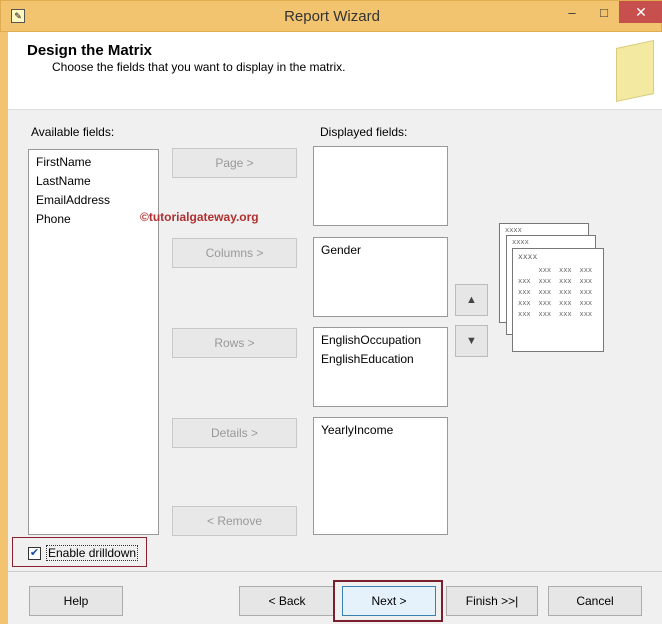 The width and height of the screenshot is (662, 624). What do you see at coordinates (93, 200) in the screenshot?
I see `list-item: EmailAddress` at bounding box center [93, 200].